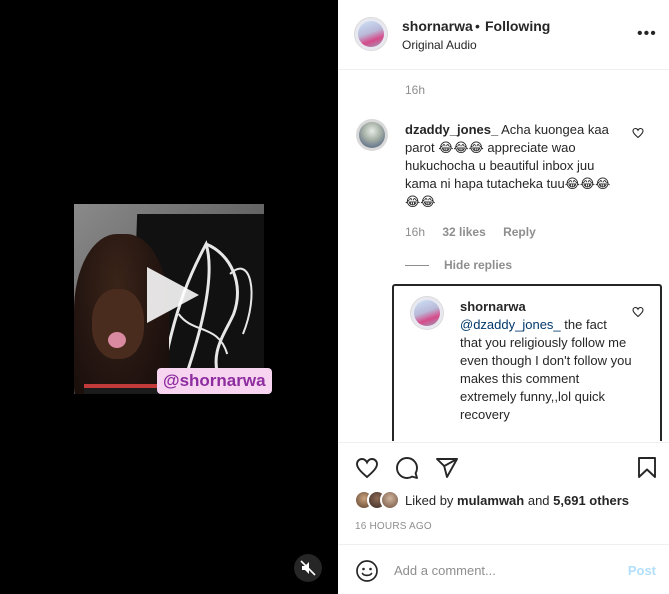 This screenshot has height=594, width=669. Describe the element at coordinates (517, 26) in the screenshot. I see `following-button: Following` at that location.